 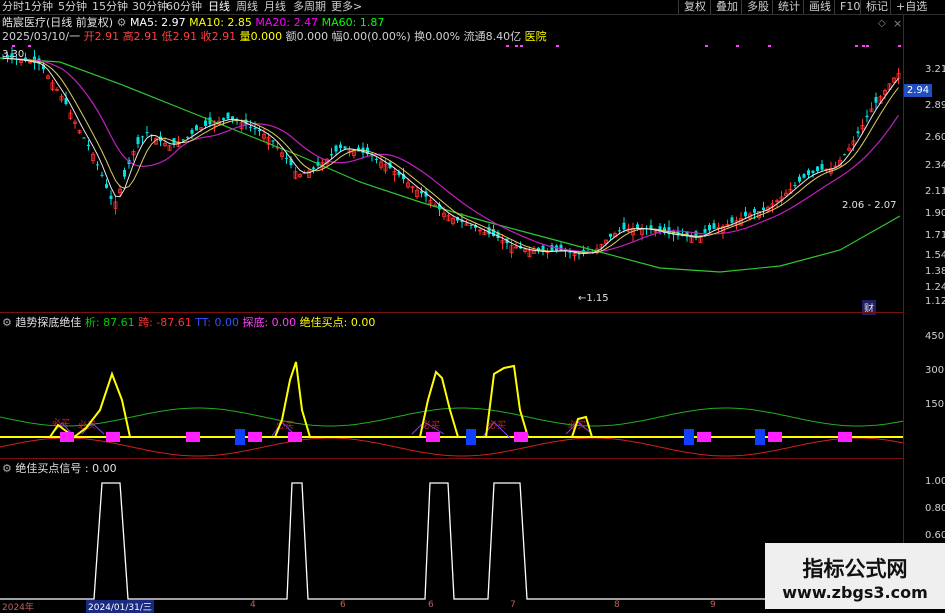 I want to click on tab-3: 15分钟, so click(x=110, y=7).